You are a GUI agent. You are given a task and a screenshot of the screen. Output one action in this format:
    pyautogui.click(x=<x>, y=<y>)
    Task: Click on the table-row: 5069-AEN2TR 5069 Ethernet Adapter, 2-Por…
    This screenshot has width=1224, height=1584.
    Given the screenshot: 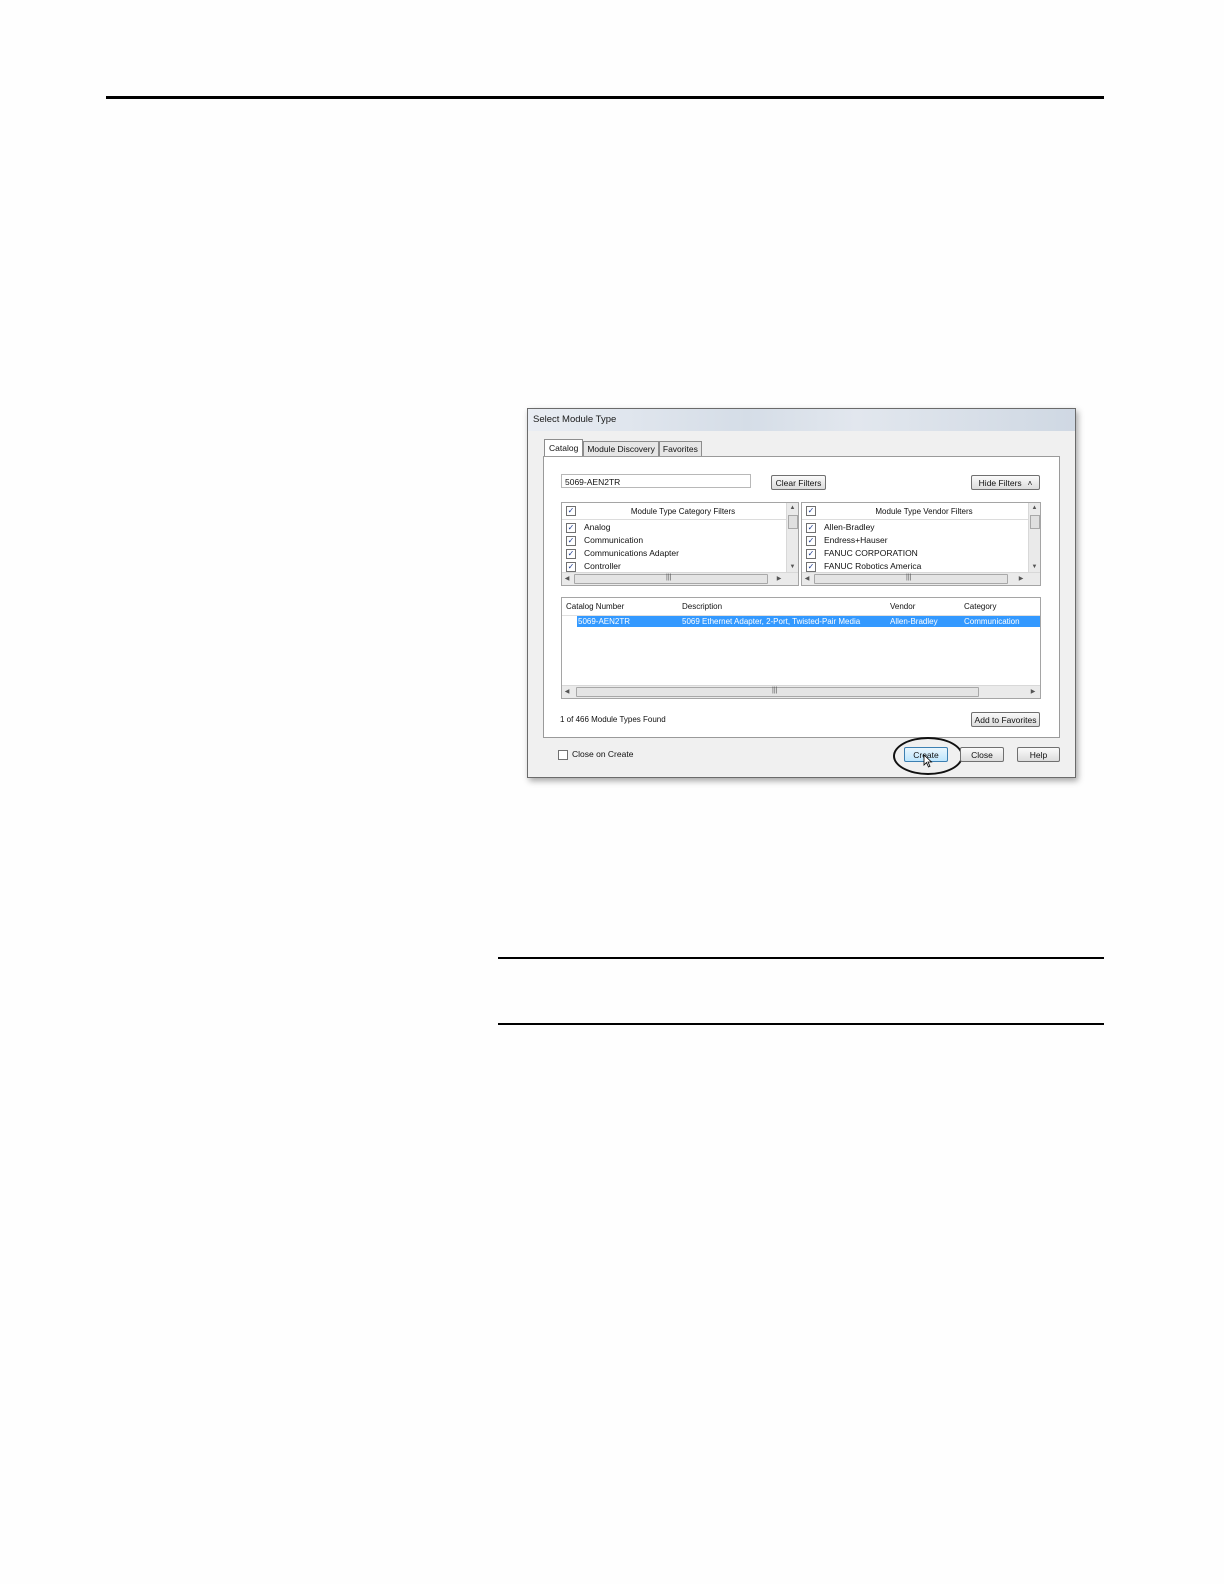 What is the action you would take?
    pyautogui.click(x=808, y=621)
    